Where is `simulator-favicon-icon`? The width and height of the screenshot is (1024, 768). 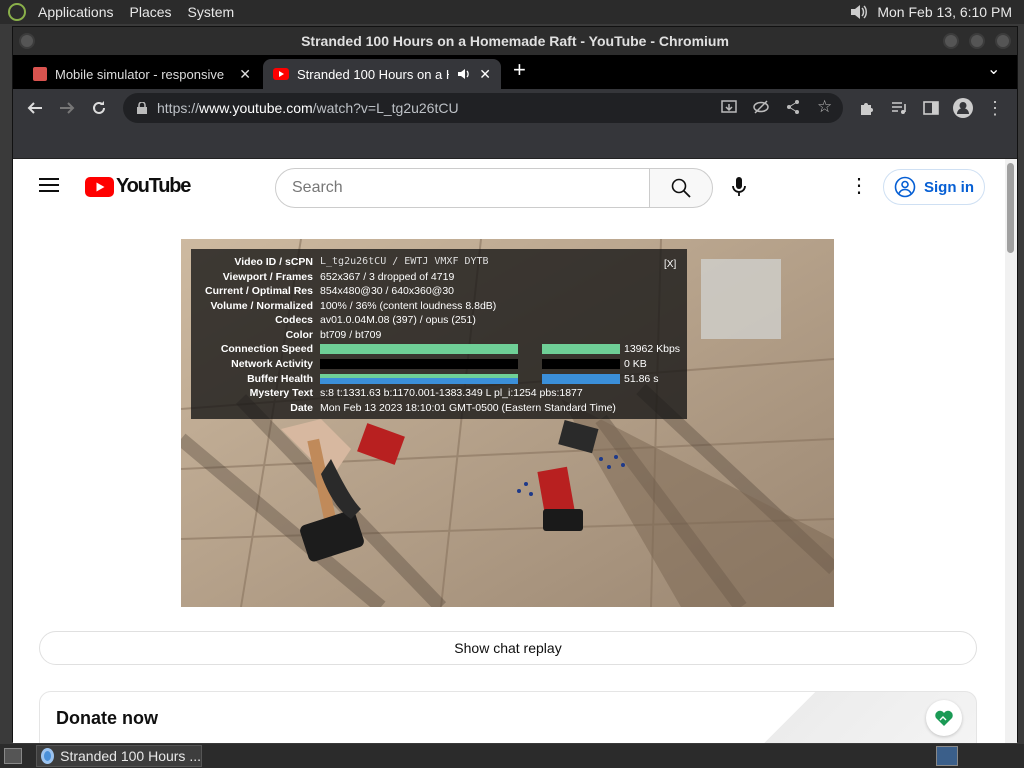
simulator-favicon-icon is located at coordinates (40, 74).